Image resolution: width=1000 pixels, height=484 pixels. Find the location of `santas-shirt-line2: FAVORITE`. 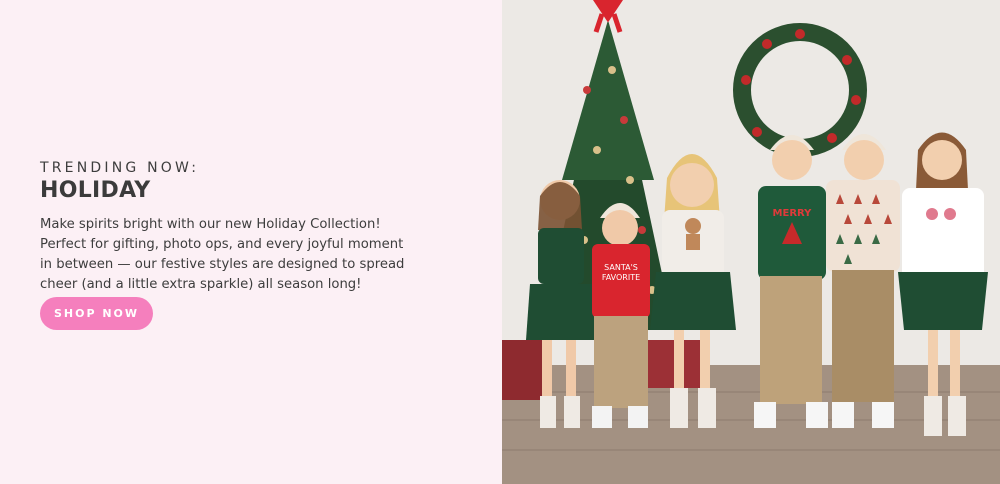

santas-shirt-line2: FAVORITE is located at coordinates (621, 277).